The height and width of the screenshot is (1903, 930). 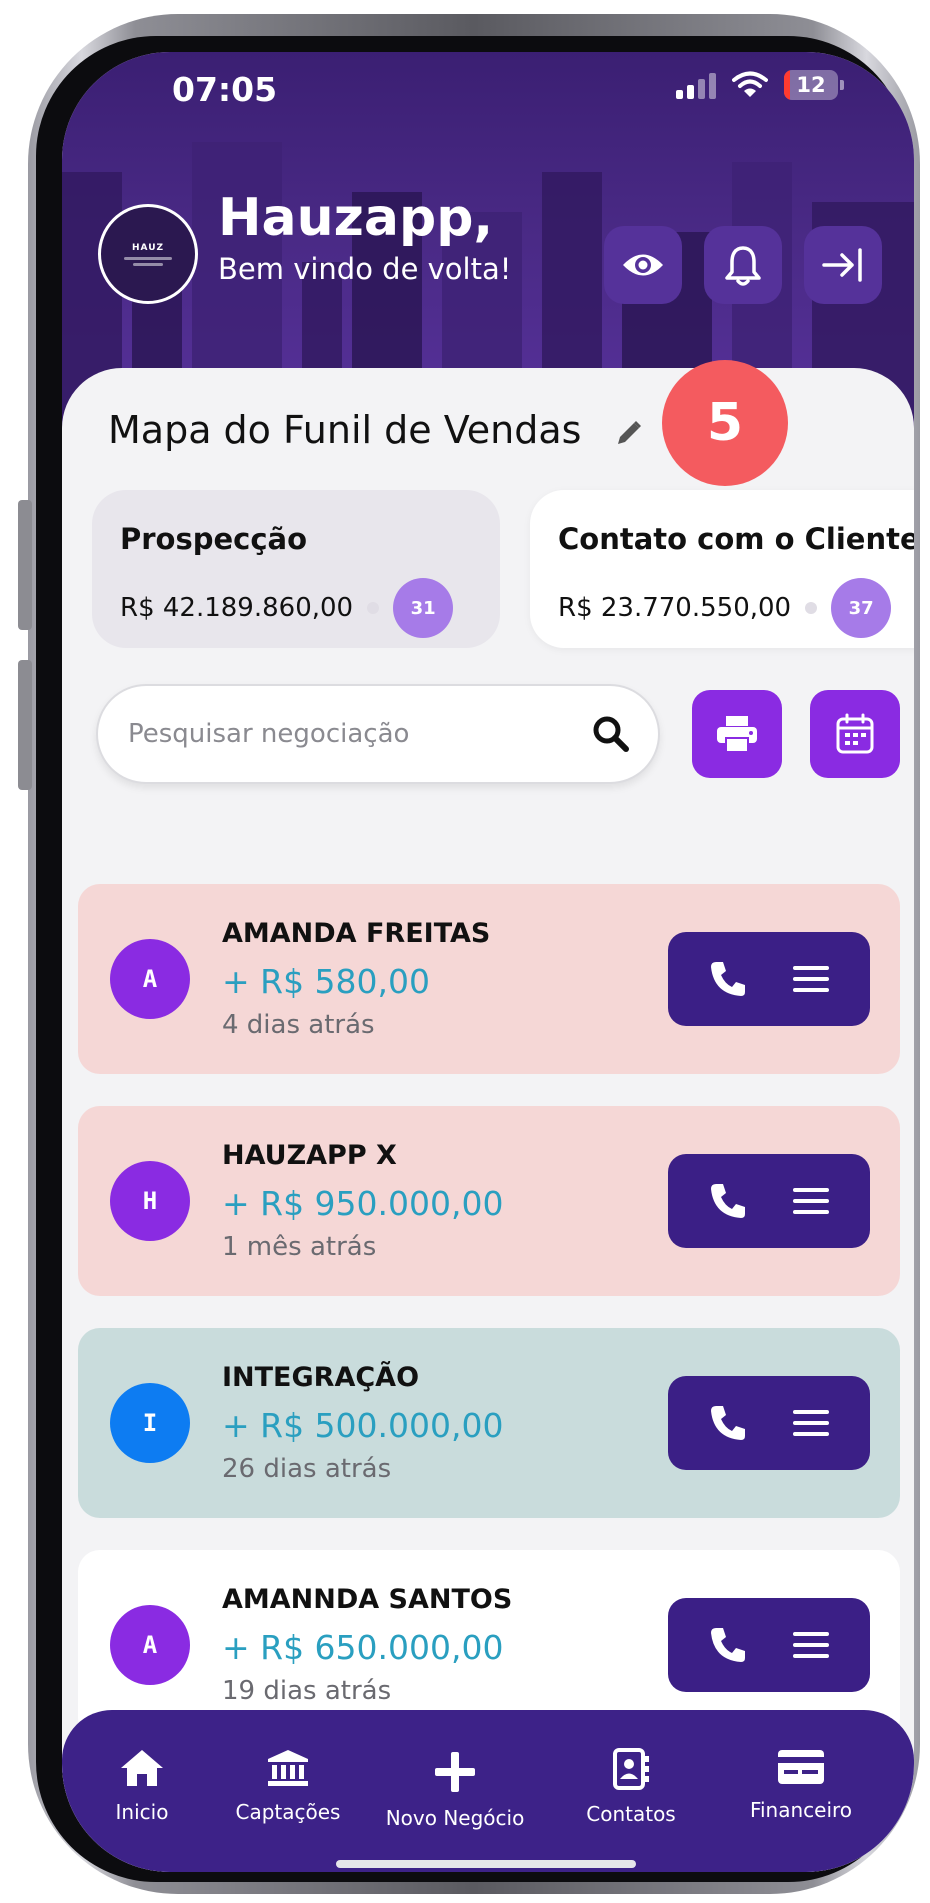 What do you see at coordinates (360, 734) in the screenshot?
I see `search-input` at bounding box center [360, 734].